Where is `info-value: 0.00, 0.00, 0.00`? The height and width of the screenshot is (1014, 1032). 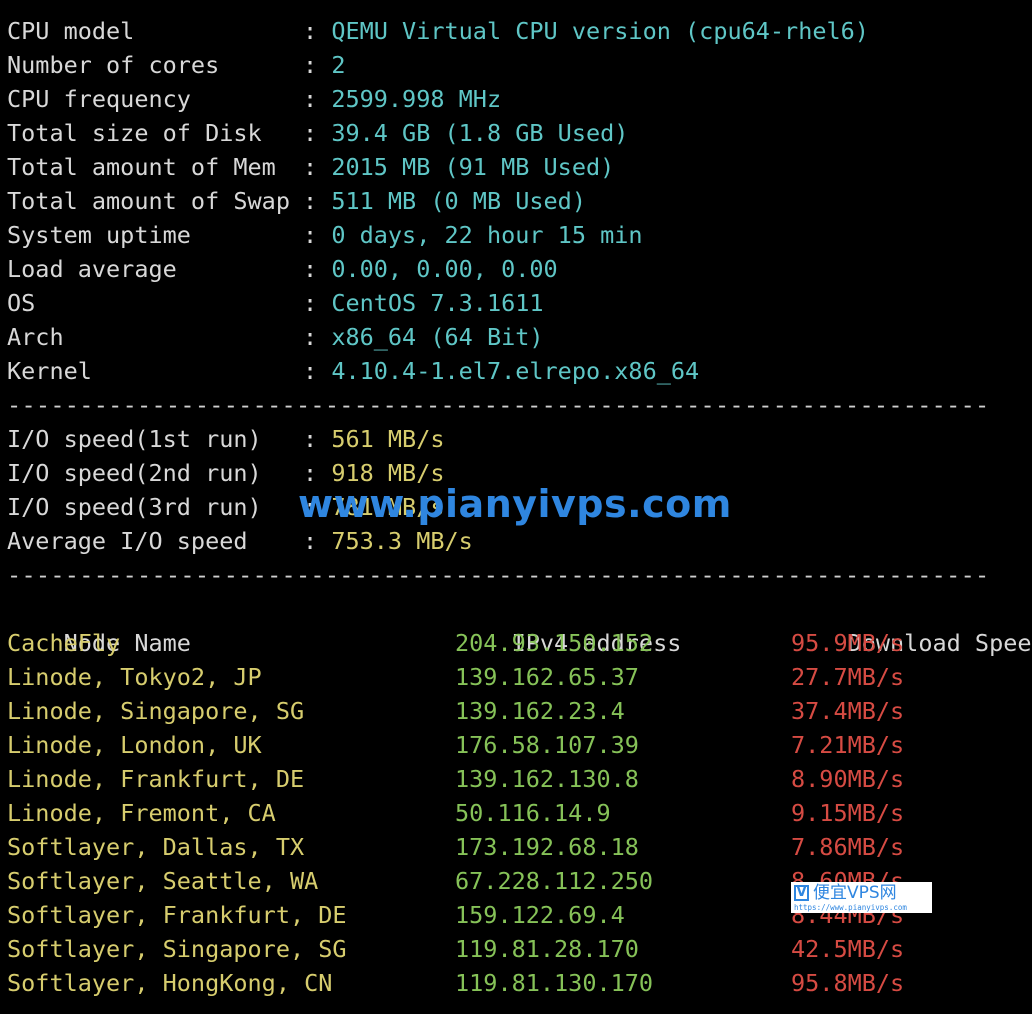 info-value: 0.00, 0.00, 0.00 is located at coordinates (444, 269).